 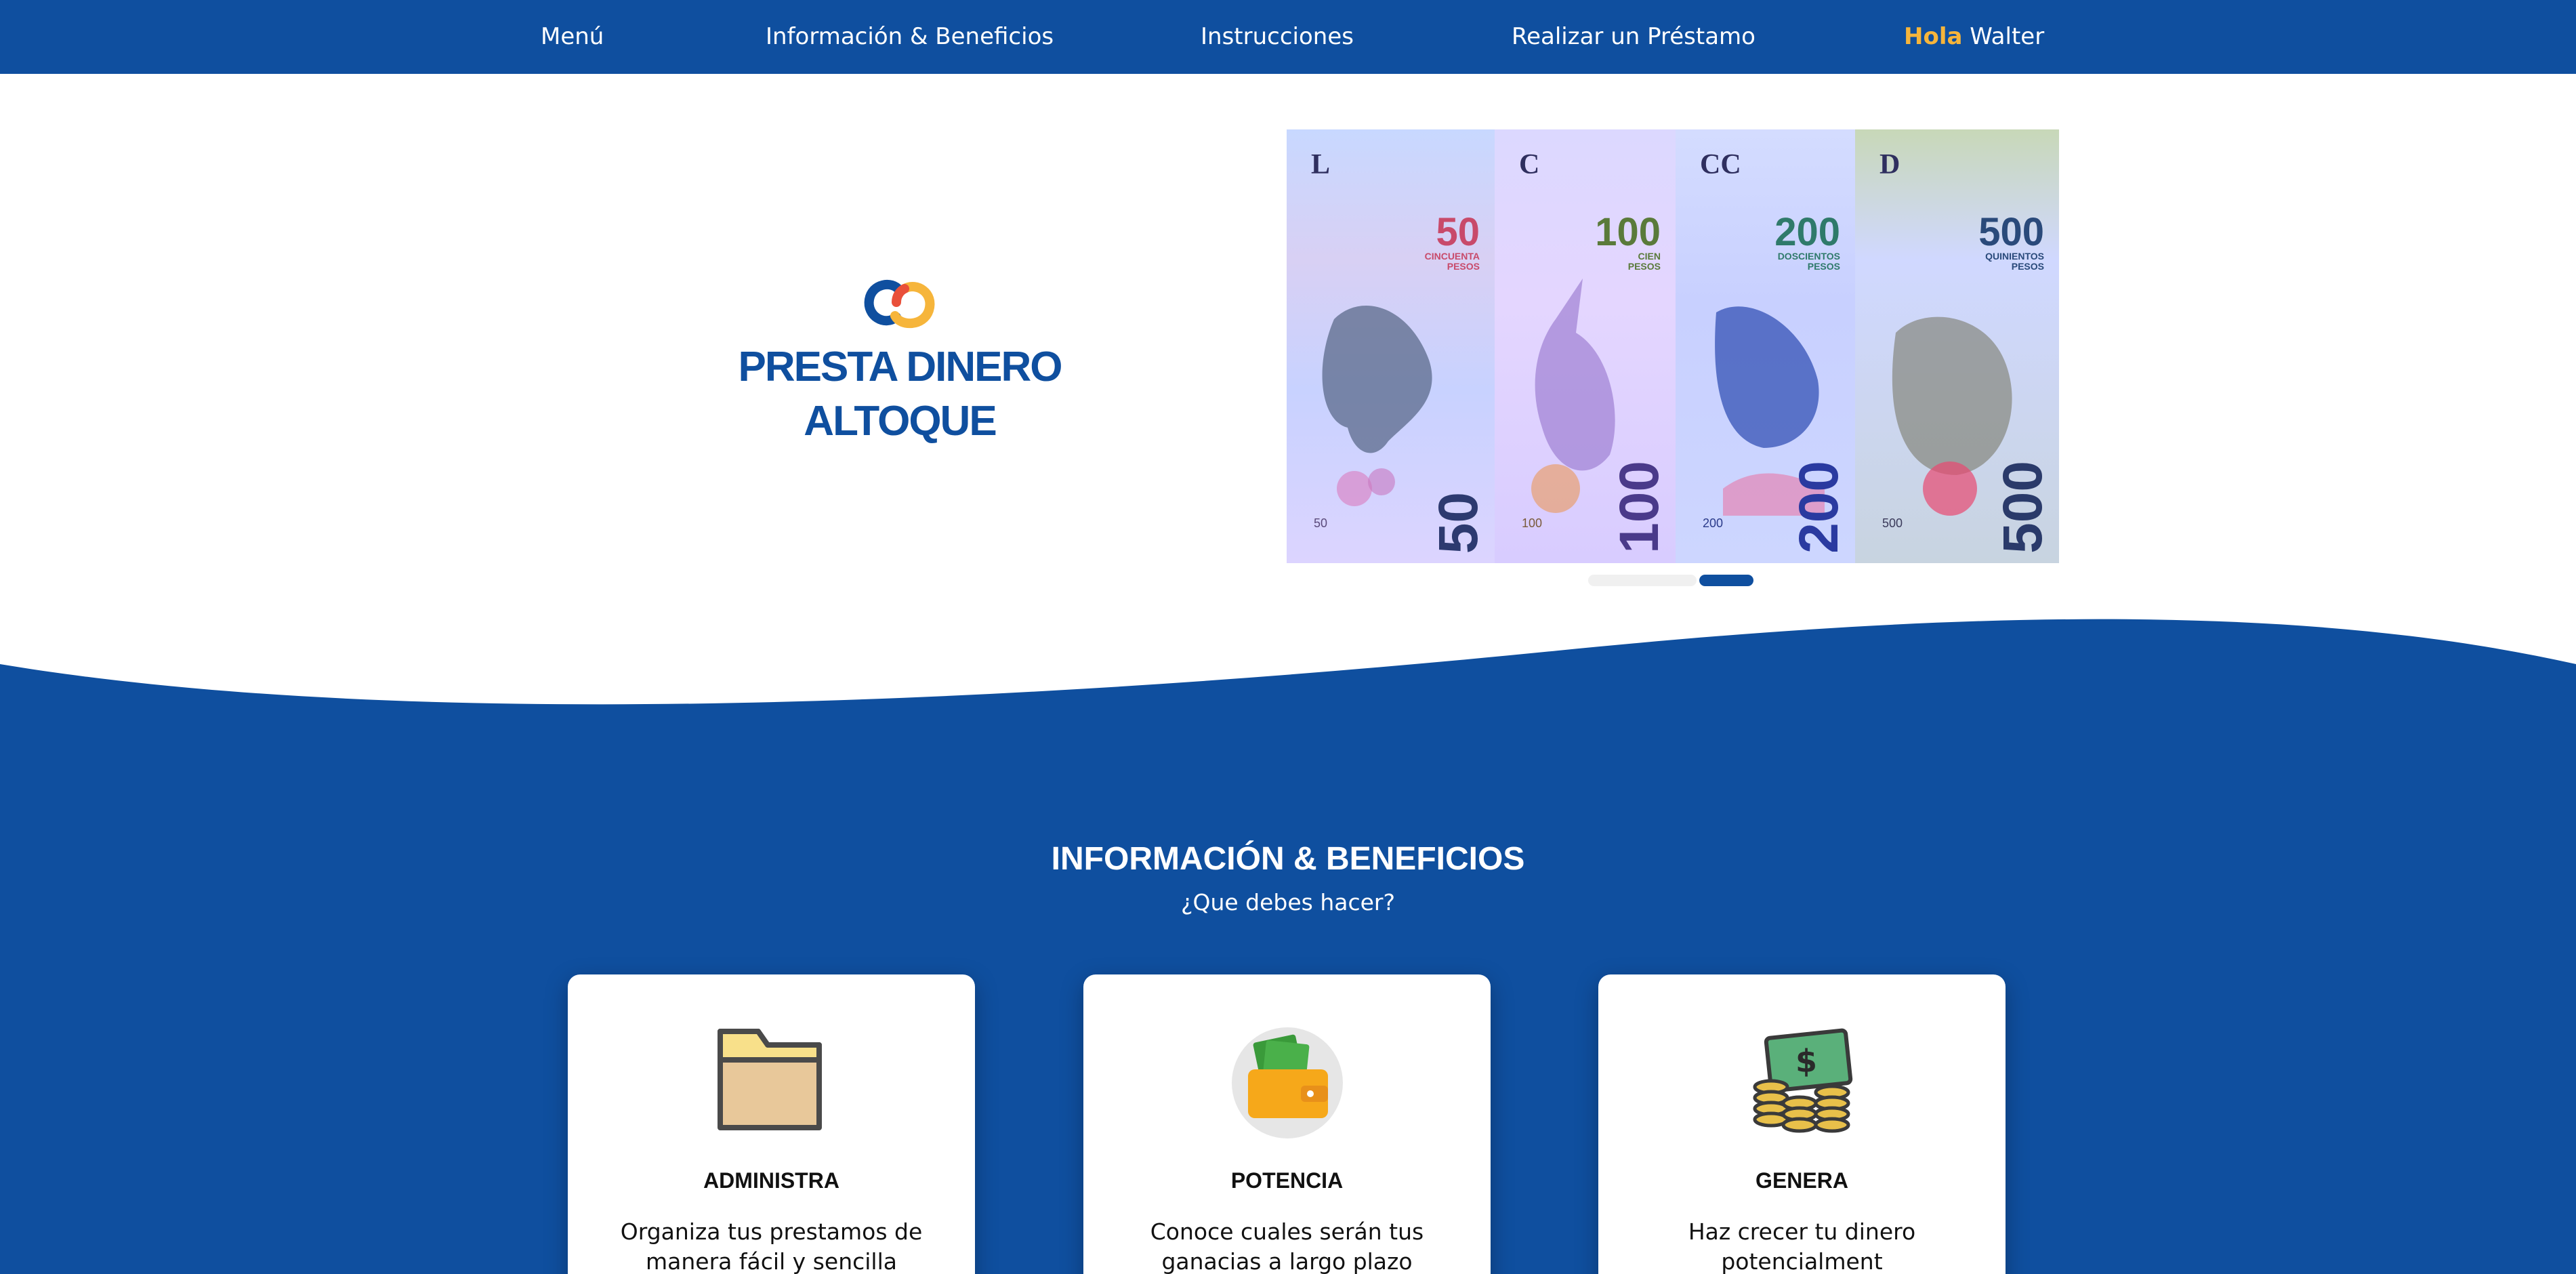 I want to click on info-section-subtitle: ¿Que debes hacer?, so click(x=1288, y=902).